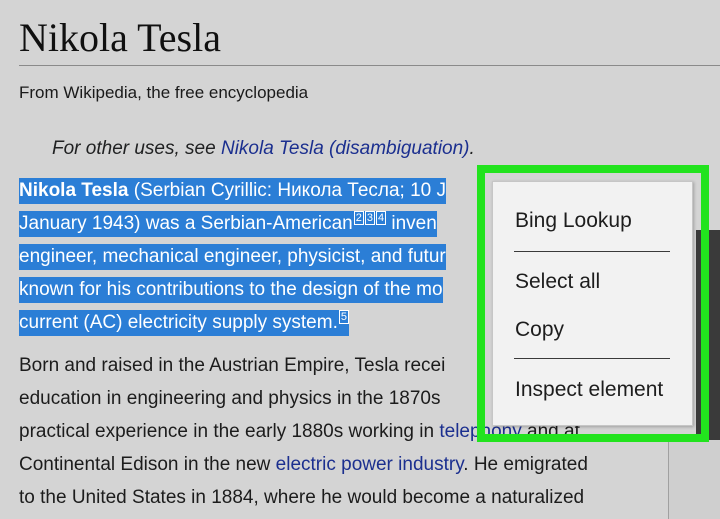 Image resolution: width=720 pixels, height=519 pixels. Describe the element at coordinates (186, 223) in the screenshot. I see `intro-text: January 1943) was a Serbian-American` at that location.